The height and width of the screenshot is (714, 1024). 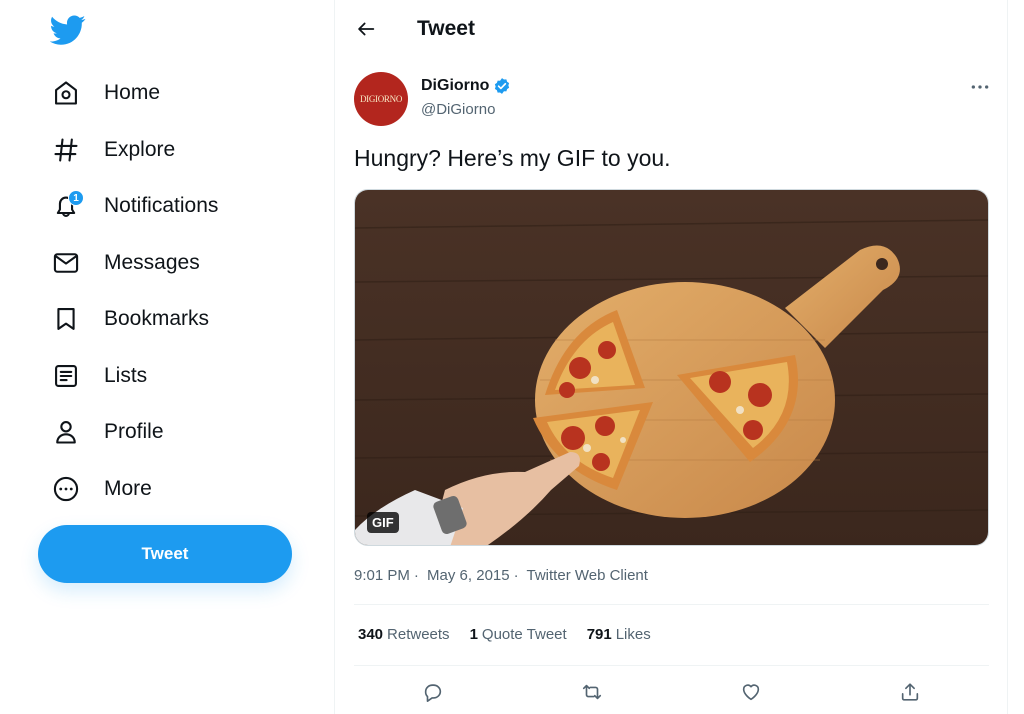 What do you see at coordinates (473, 634) in the screenshot?
I see `quotes-count: 1` at bounding box center [473, 634].